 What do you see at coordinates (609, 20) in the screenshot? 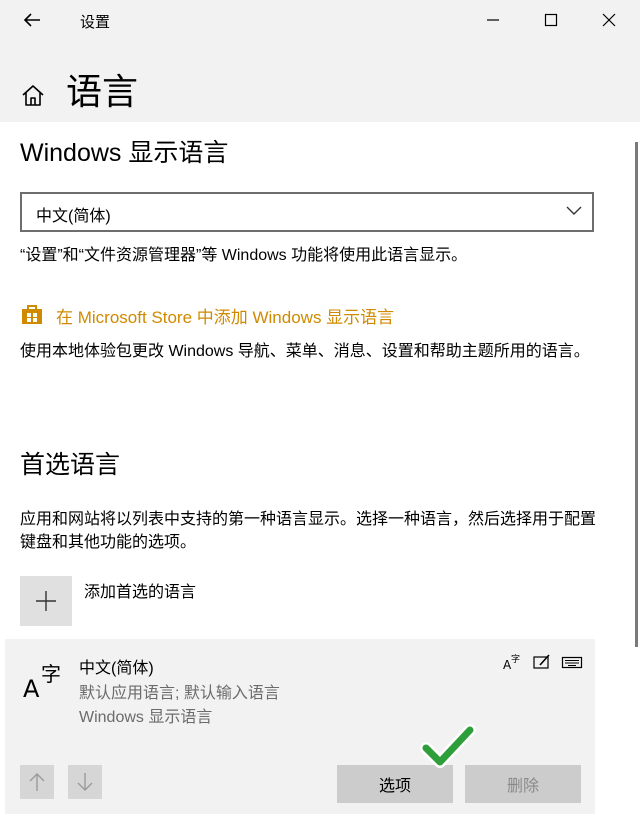
I see `close-icon` at bounding box center [609, 20].